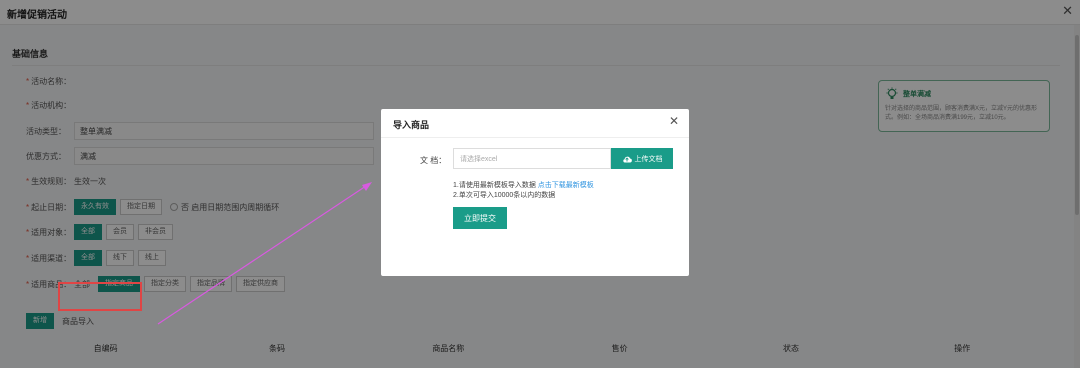 The image size is (1080, 368). Describe the element at coordinates (648, 159) in the screenshot. I see `upload-button-label: 上传文档` at that location.